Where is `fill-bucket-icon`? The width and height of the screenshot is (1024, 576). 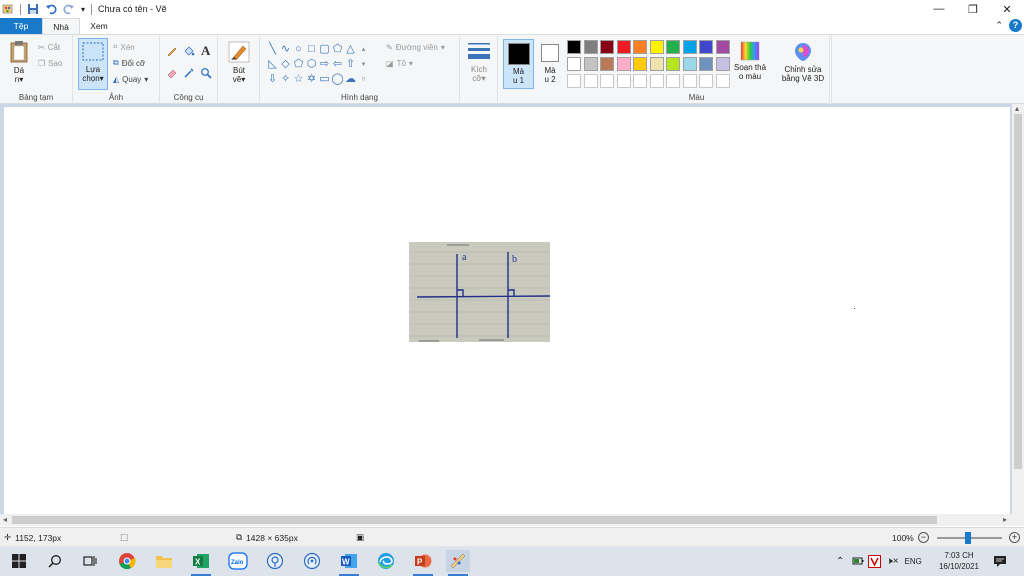
fill-bucket-icon is located at coordinates (189, 51).